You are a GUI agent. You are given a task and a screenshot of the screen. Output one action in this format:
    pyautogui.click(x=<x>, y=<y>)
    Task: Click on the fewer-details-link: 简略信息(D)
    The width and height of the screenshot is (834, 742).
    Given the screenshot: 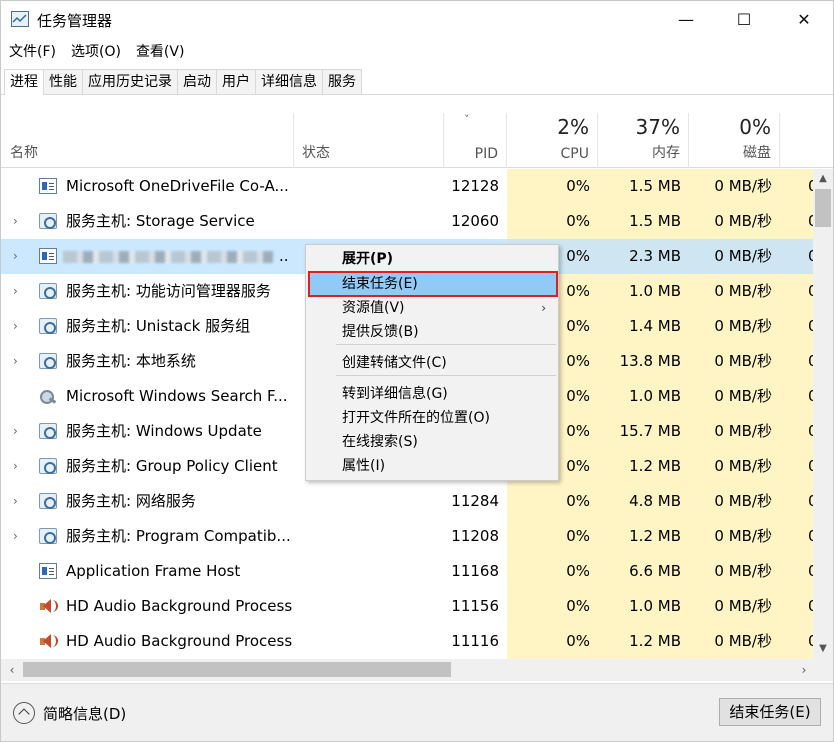 What is the action you would take?
    pyautogui.click(x=84, y=713)
    